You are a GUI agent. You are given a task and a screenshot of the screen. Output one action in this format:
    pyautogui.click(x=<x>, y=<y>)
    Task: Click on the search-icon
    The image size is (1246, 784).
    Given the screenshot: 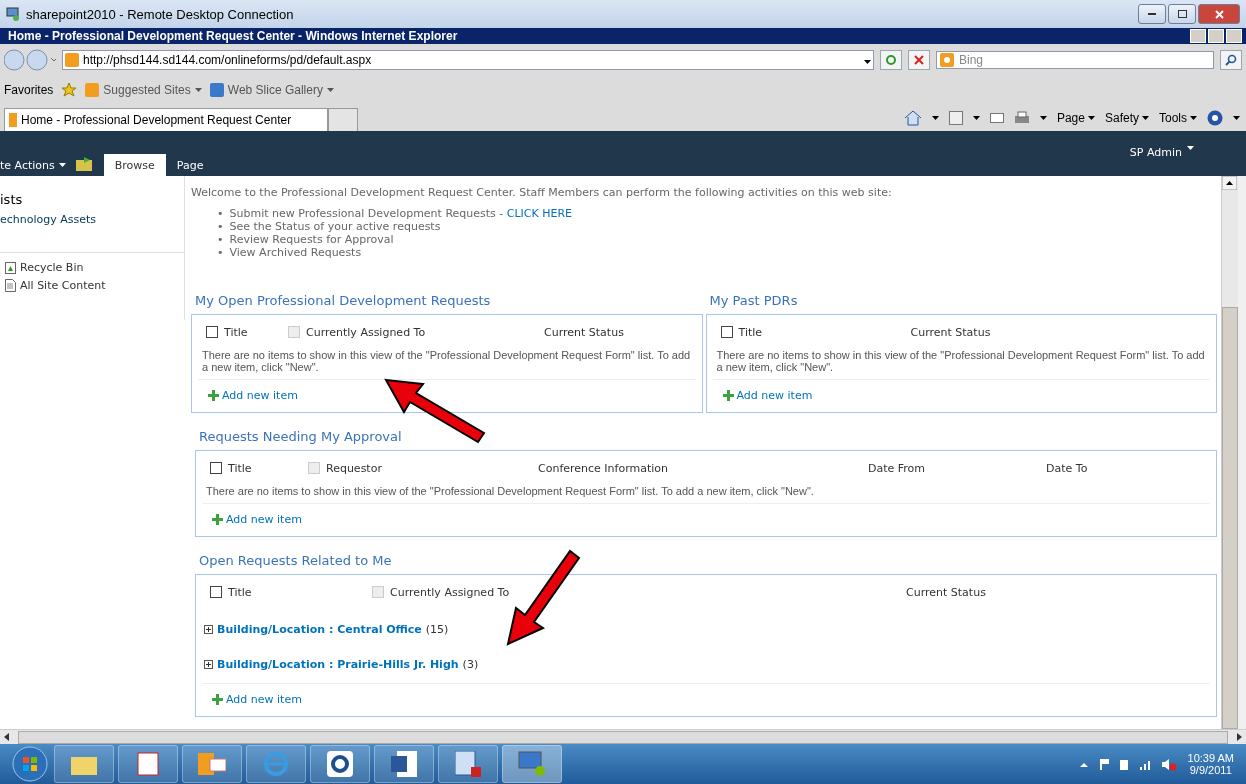 What is the action you would take?
    pyautogui.click(x=1231, y=60)
    